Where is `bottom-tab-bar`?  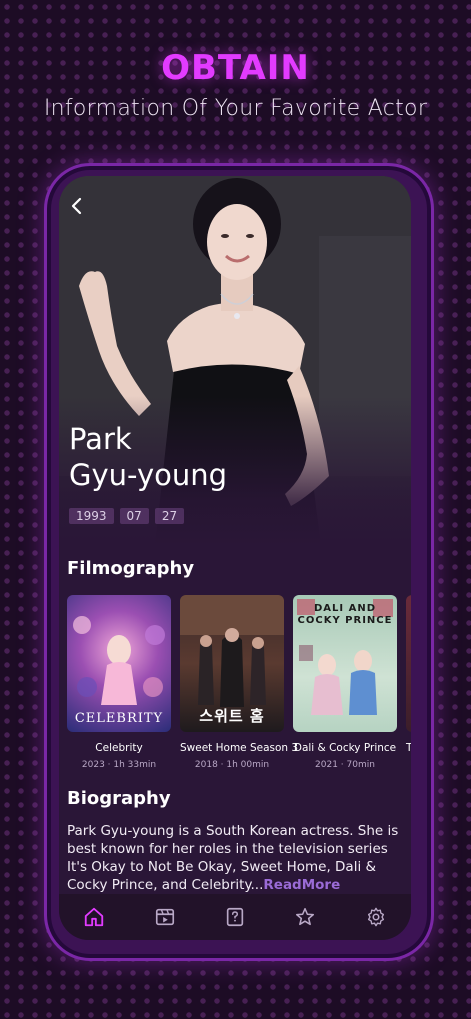
bottom-tab-bar is located at coordinates (235, 917).